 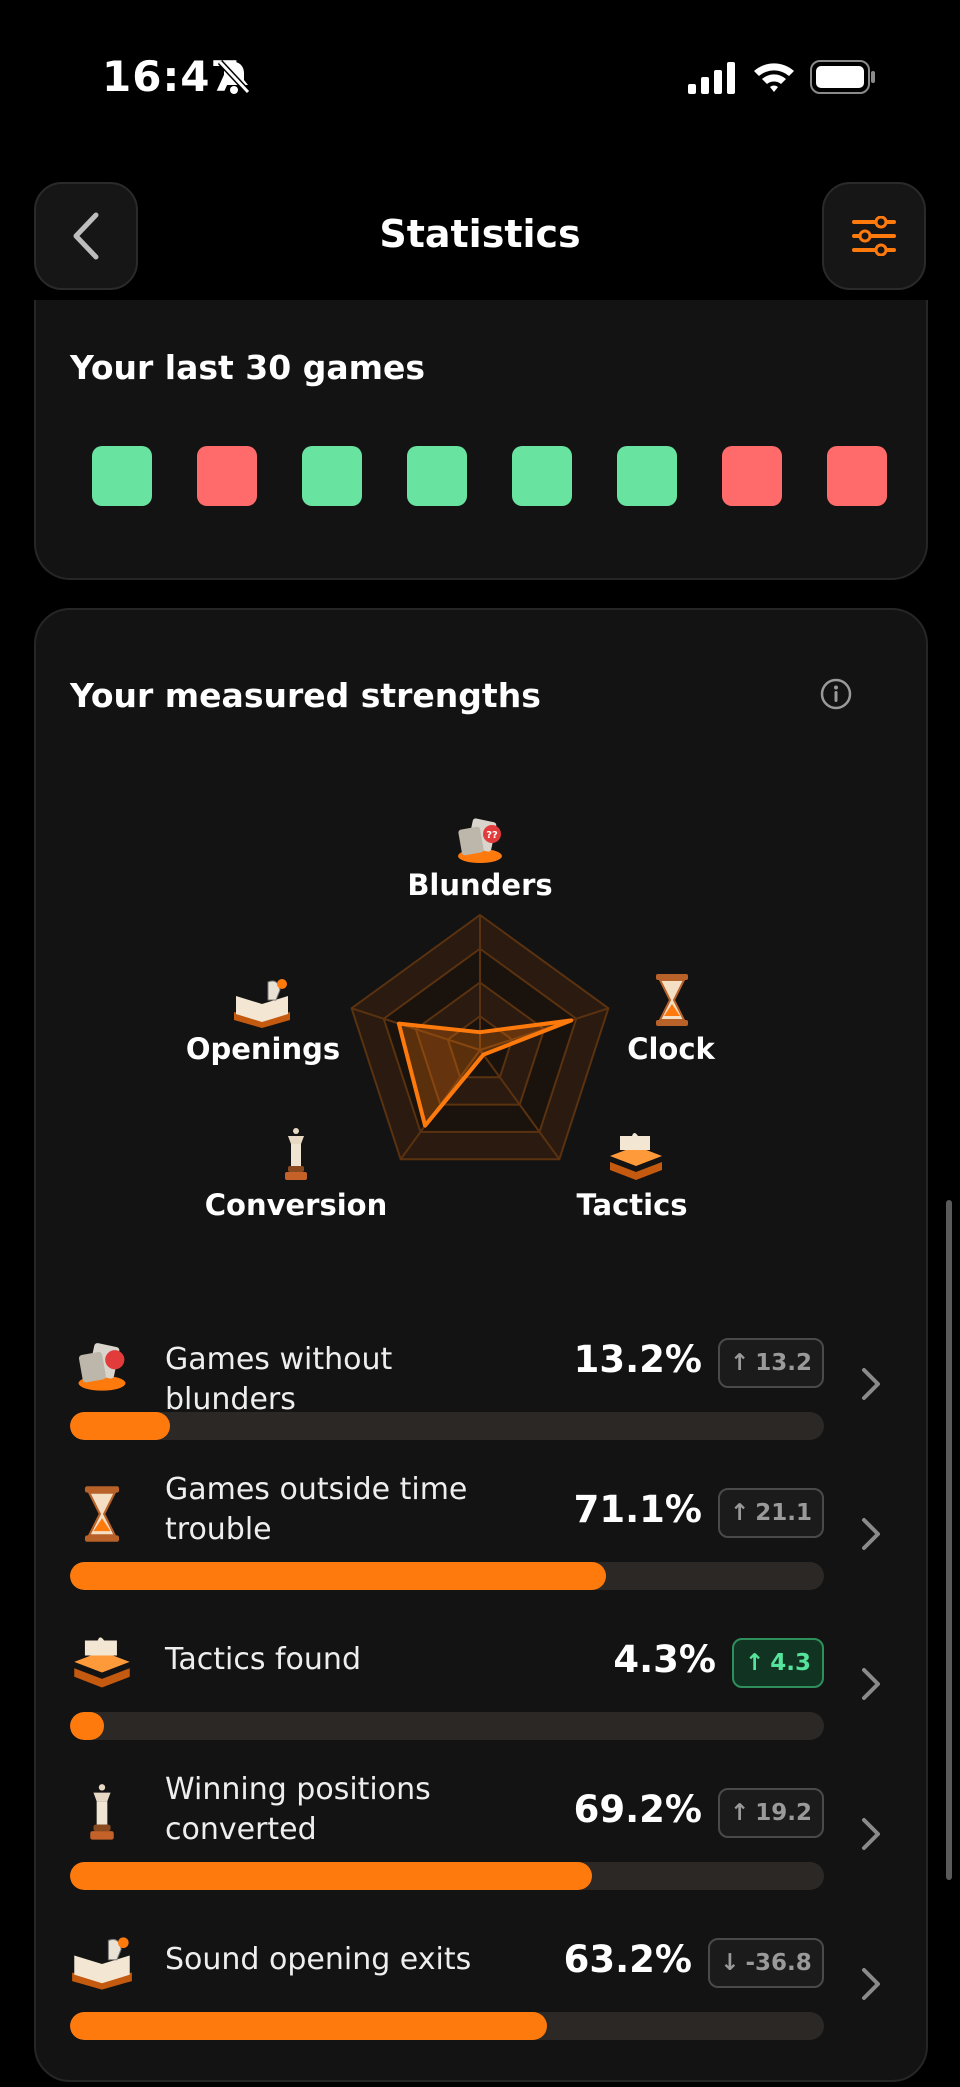 I want to click on cellular-signal-icon, so click(x=711, y=78).